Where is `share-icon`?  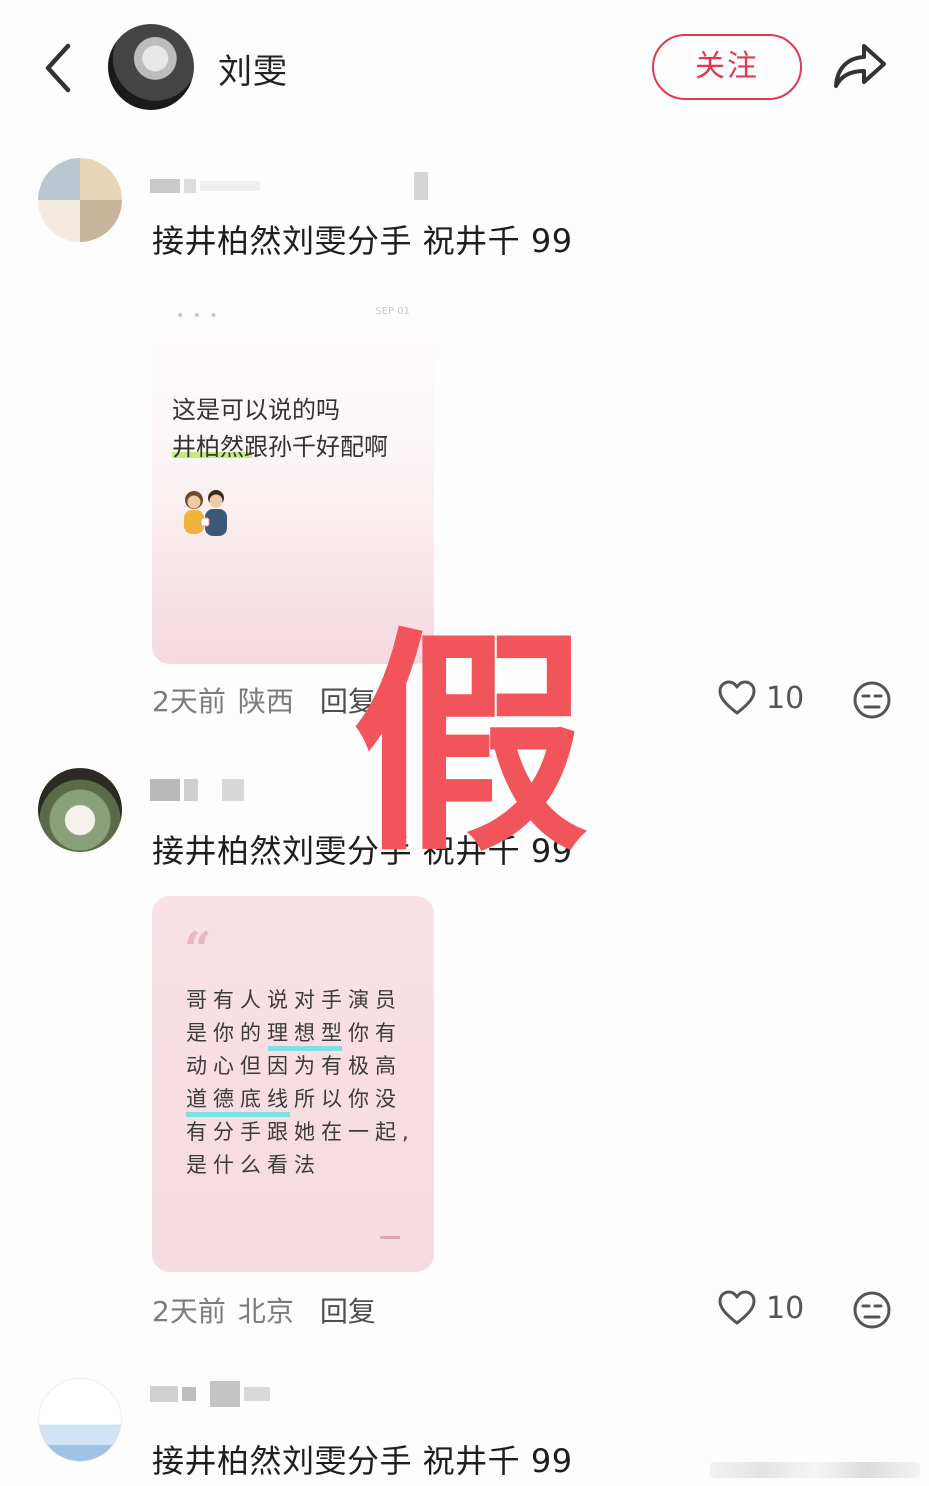 share-icon is located at coordinates (860, 66).